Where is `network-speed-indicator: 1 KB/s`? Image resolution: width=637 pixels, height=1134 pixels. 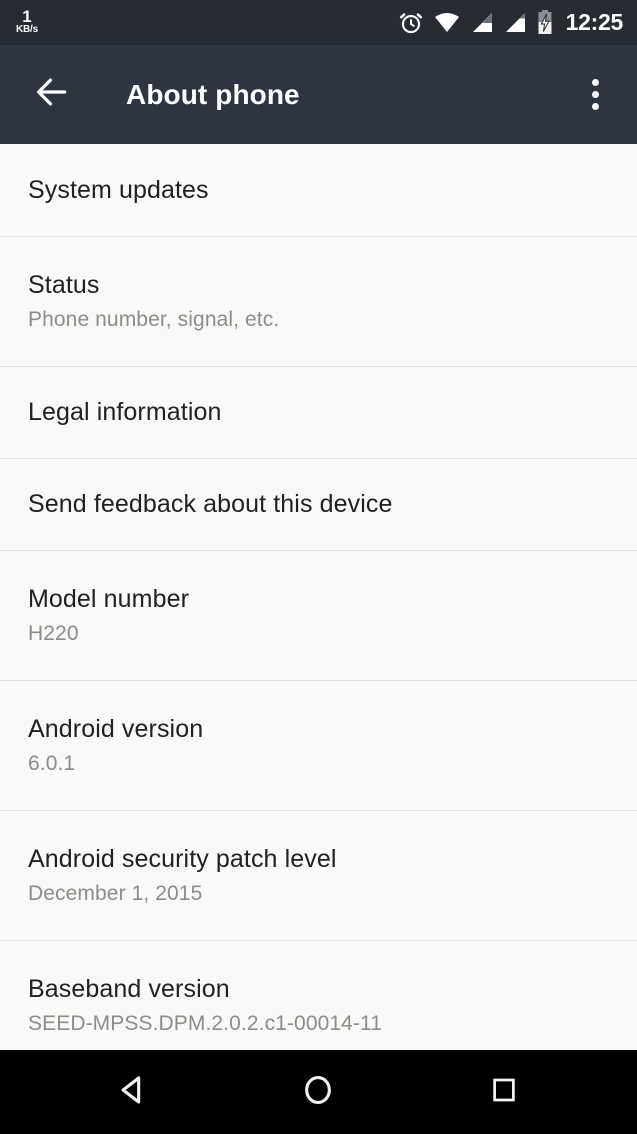 network-speed-indicator: 1 KB/s is located at coordinates (27, 21).